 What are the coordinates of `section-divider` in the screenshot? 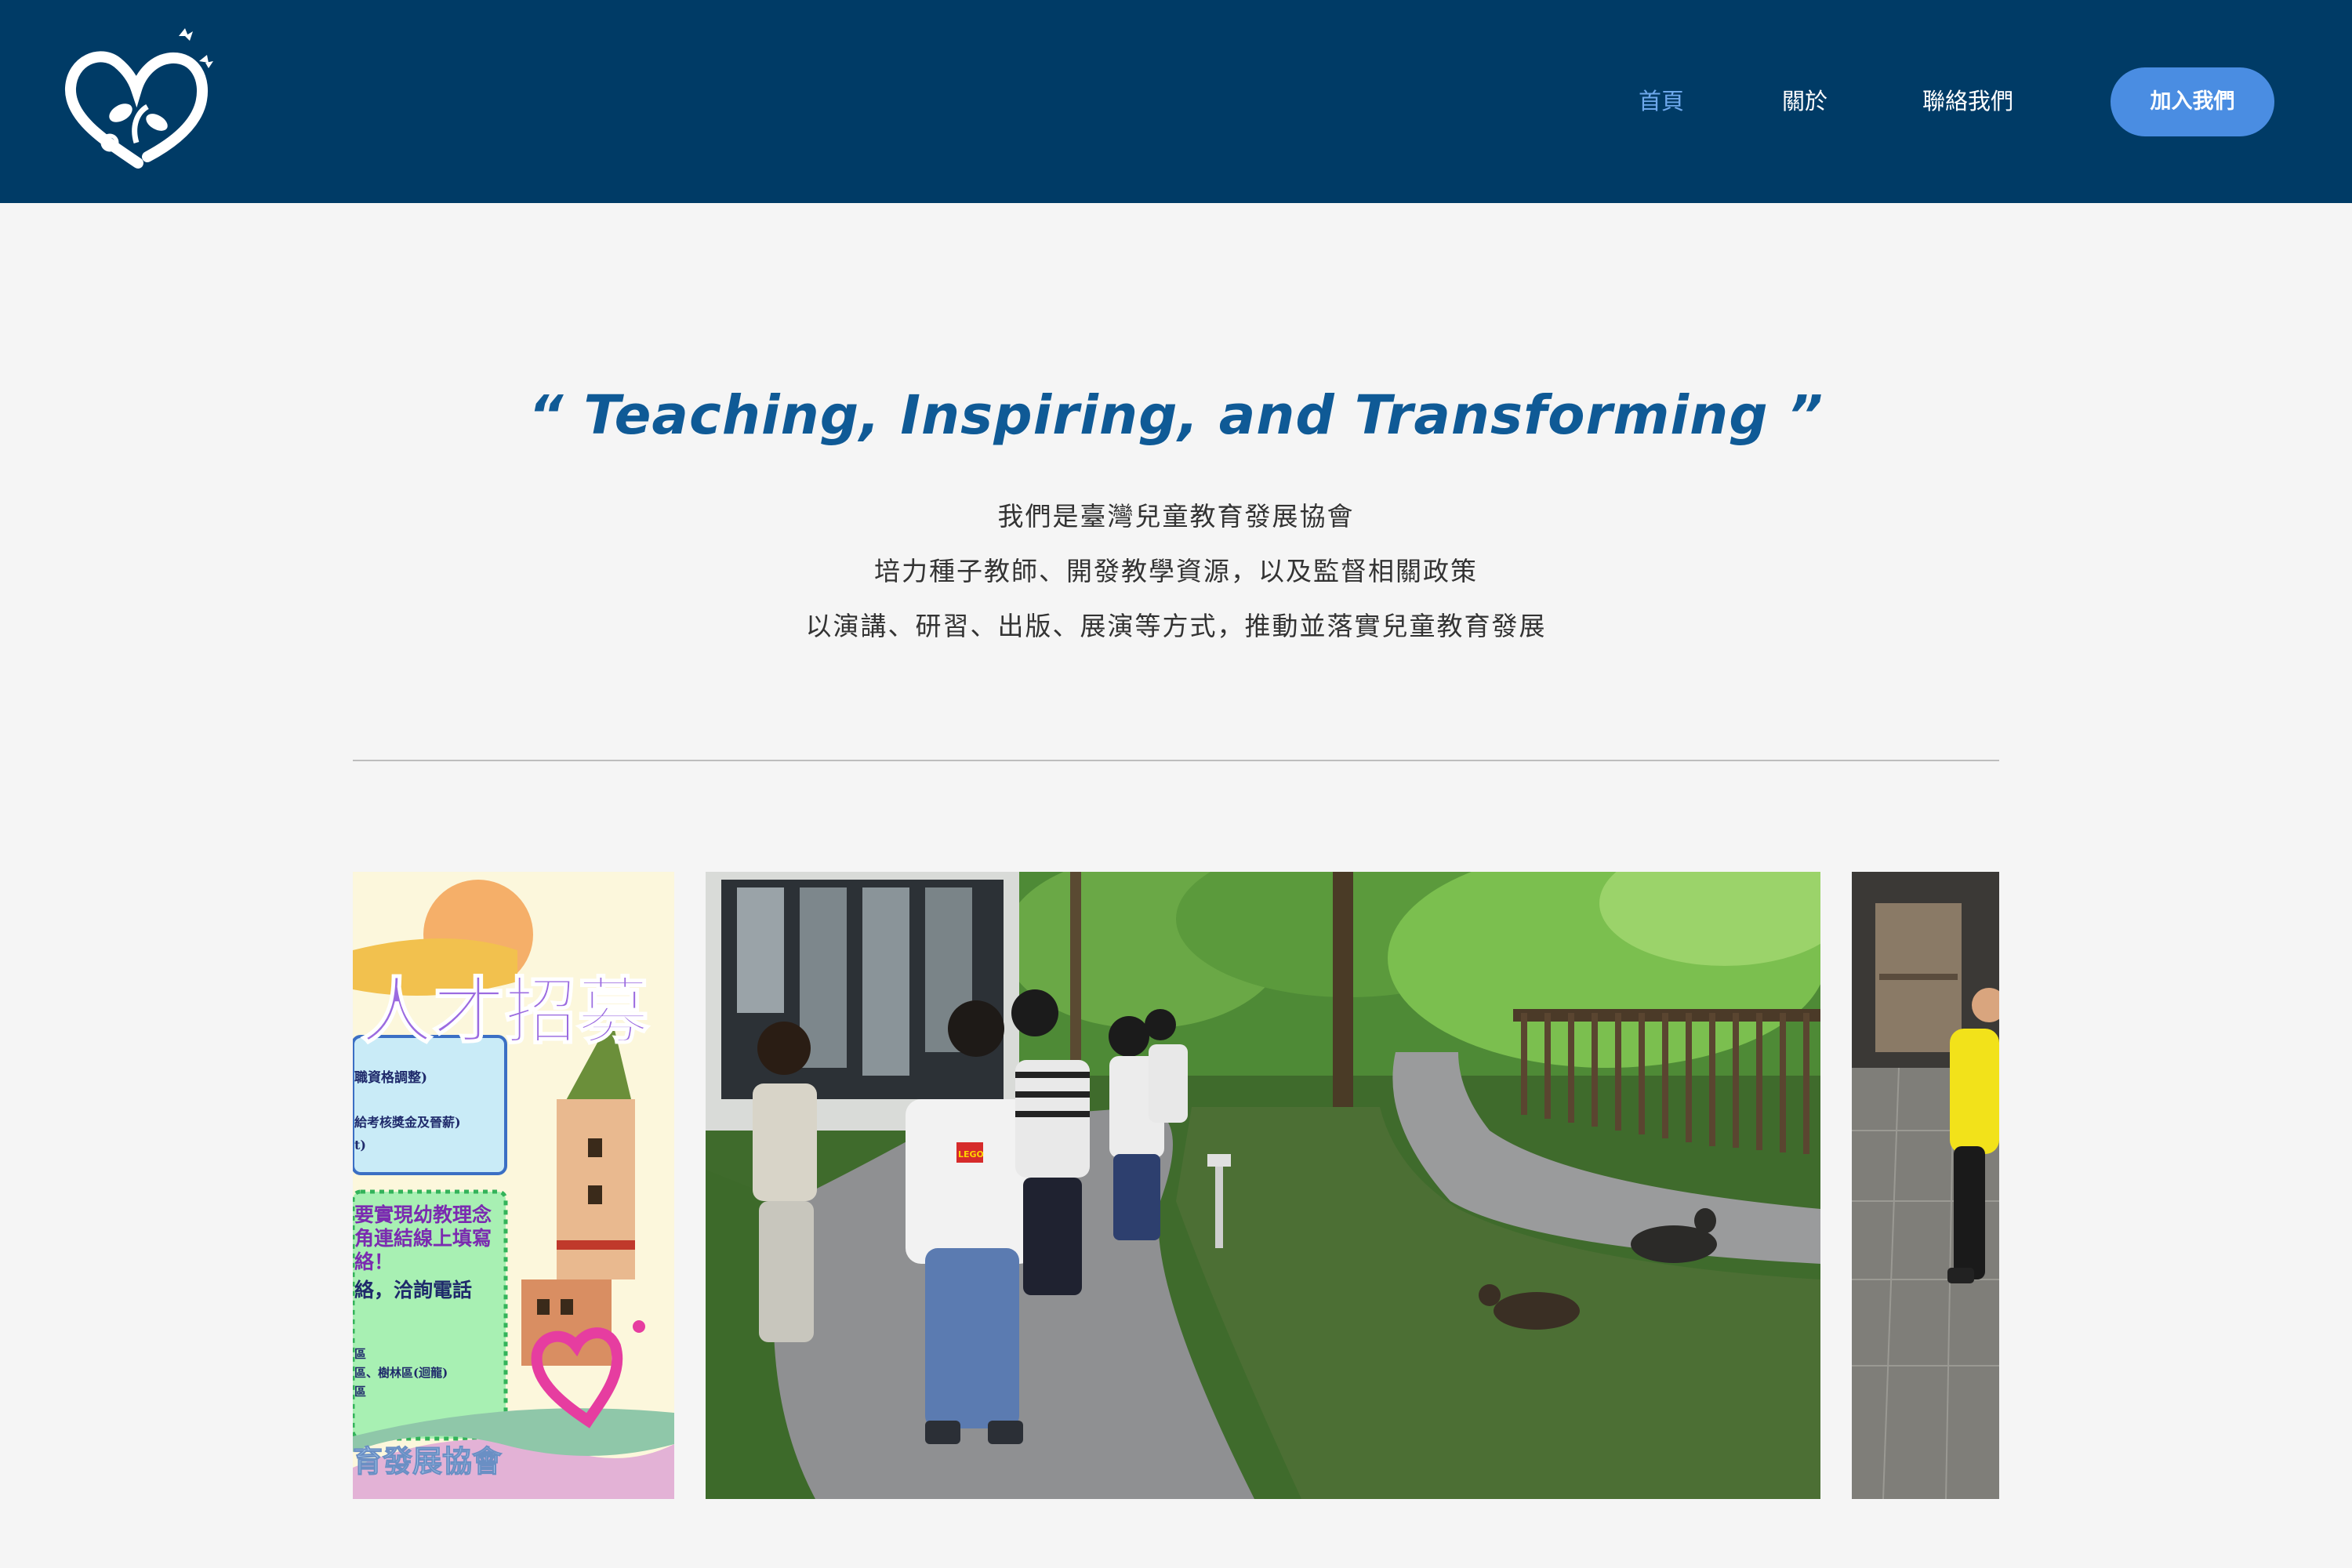 It's located at (1176, 760).